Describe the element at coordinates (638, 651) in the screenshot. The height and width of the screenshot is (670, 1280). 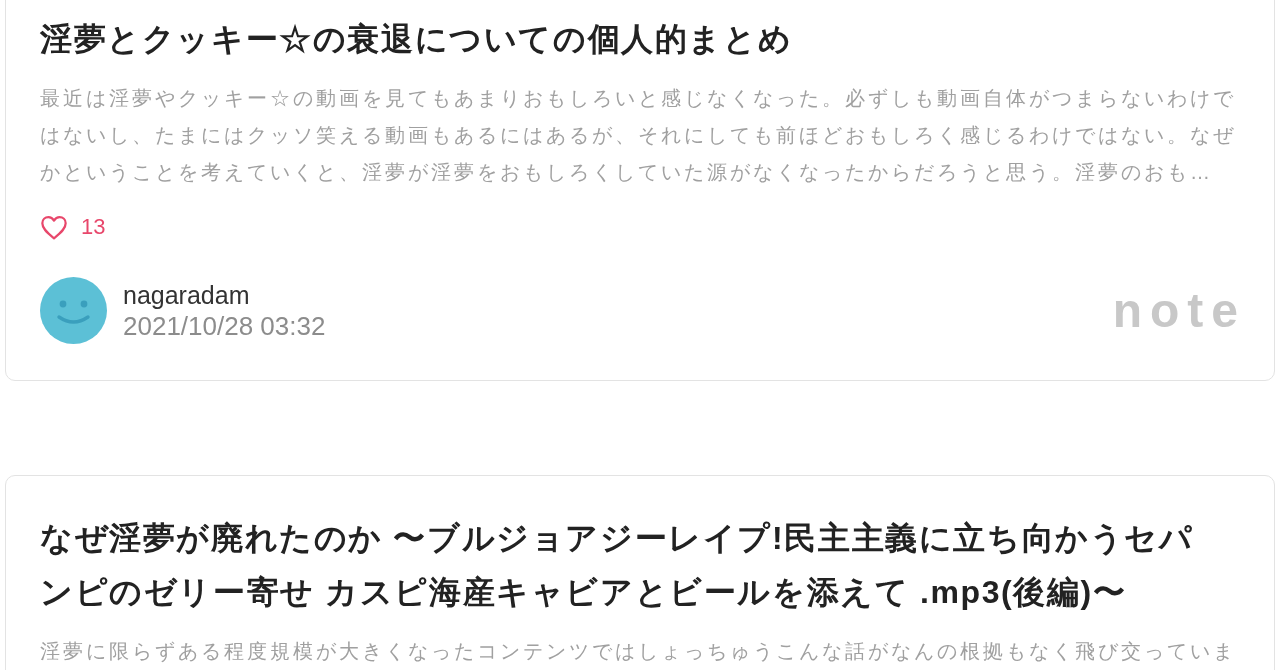
I see `article-excerpt: 淫夢に限らずある程度規模が大きくなったコンテンツではしょっちゅうこんな話がなんの根拠もなく飛び交っていま` at that location.